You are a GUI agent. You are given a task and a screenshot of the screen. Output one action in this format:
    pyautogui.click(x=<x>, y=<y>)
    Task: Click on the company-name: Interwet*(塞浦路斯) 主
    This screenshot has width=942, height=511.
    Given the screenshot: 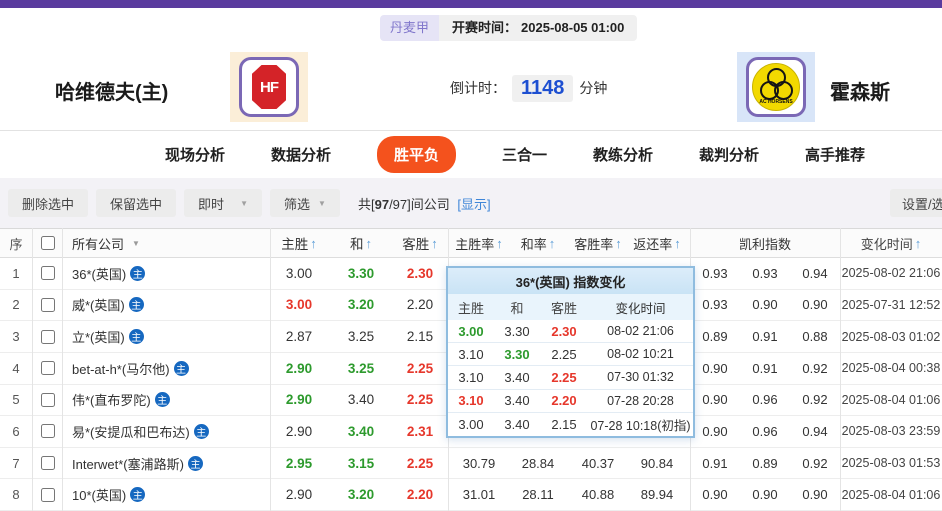 What is the action you would take?
    pyautogui.click(x=170, y=463)
    